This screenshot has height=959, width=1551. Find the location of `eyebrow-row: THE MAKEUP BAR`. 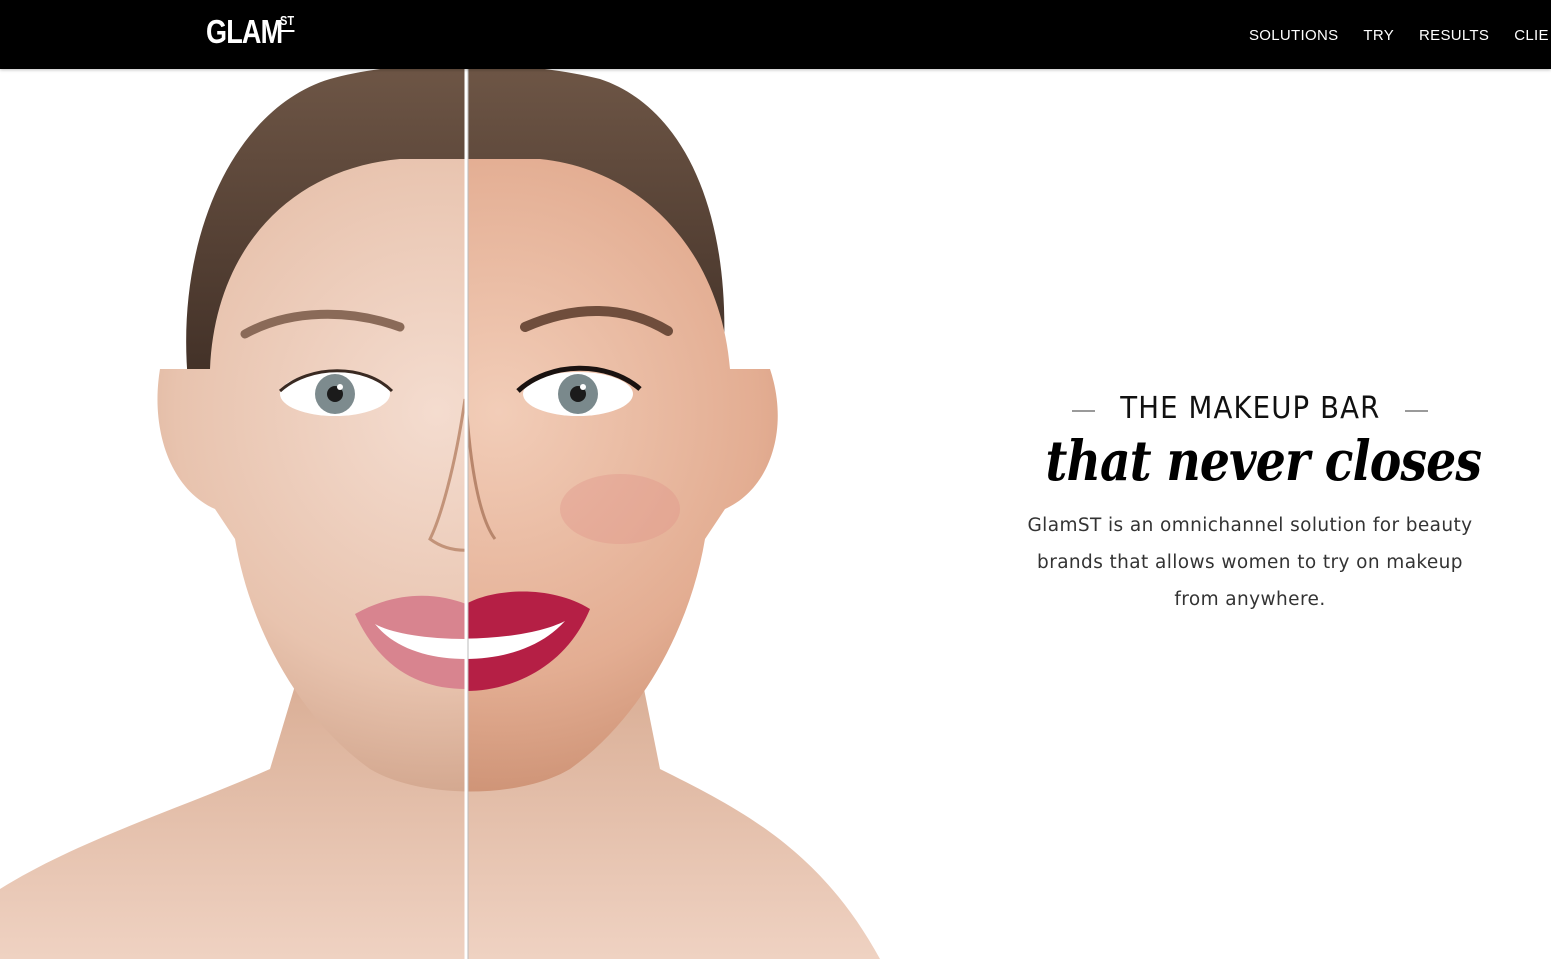

eyebrow-row: THE MAKEUP BAR is located at coordinates (1250, 408).